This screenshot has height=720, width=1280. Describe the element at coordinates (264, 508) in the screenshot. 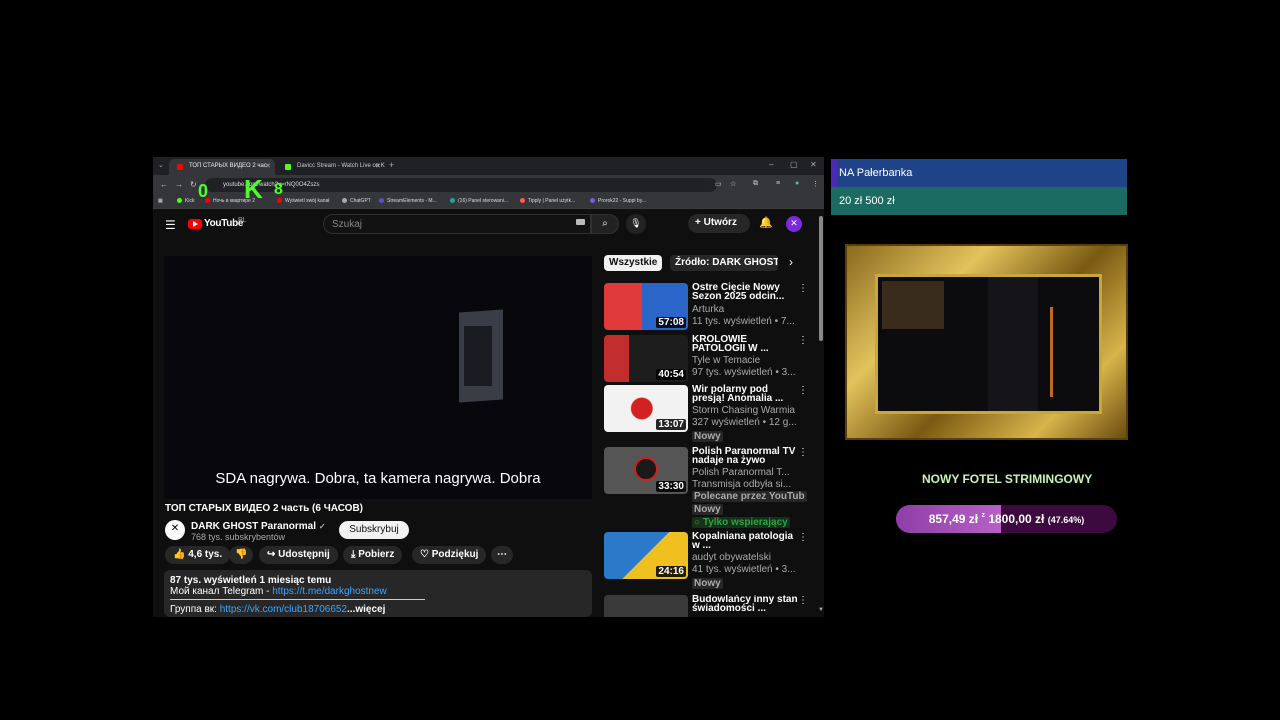

I see `video-title: ТОП СТАРЫХ ВИДЕО 2 часть (6 ЧАСОВ)` at that location.